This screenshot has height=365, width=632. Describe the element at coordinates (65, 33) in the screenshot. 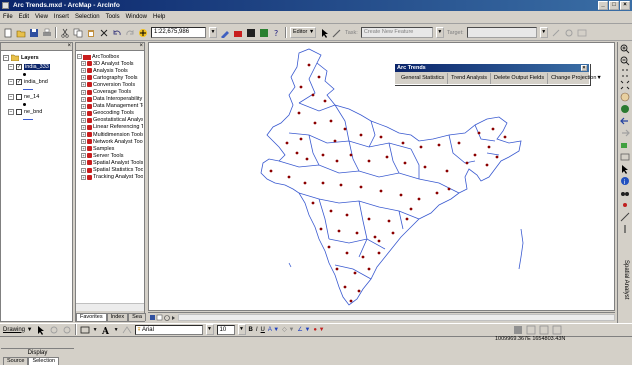

I see `cut-icon` at that location.